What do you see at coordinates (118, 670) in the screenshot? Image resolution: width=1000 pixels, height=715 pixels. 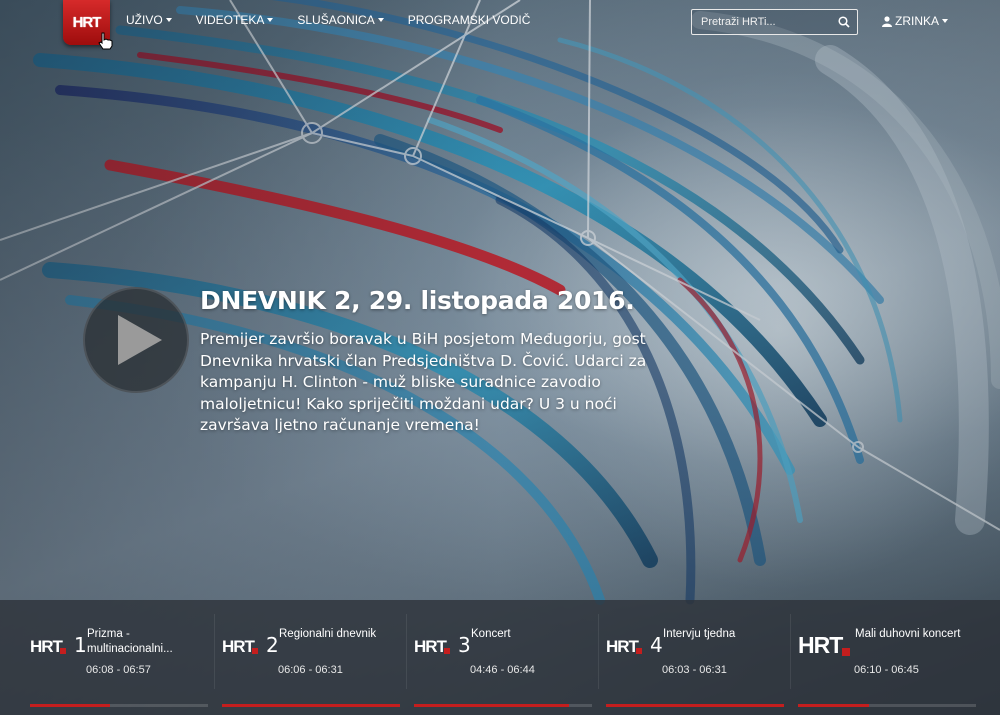 I see `channel-show-time: 06:08 - 06:57` at bounding box center [118, 670].